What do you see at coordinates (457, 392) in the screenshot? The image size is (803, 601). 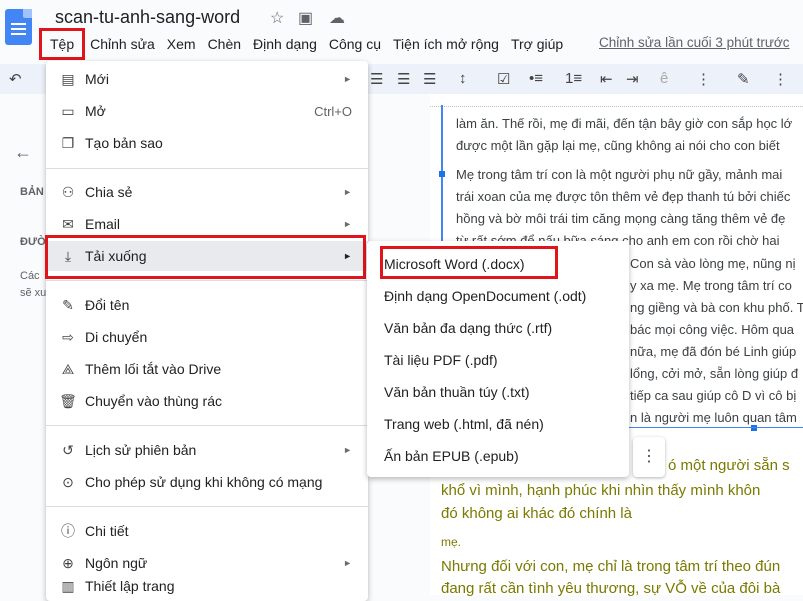 I see `download-txt: Văn bản thuần túy (.txt)` at bounding box center [457, 392].